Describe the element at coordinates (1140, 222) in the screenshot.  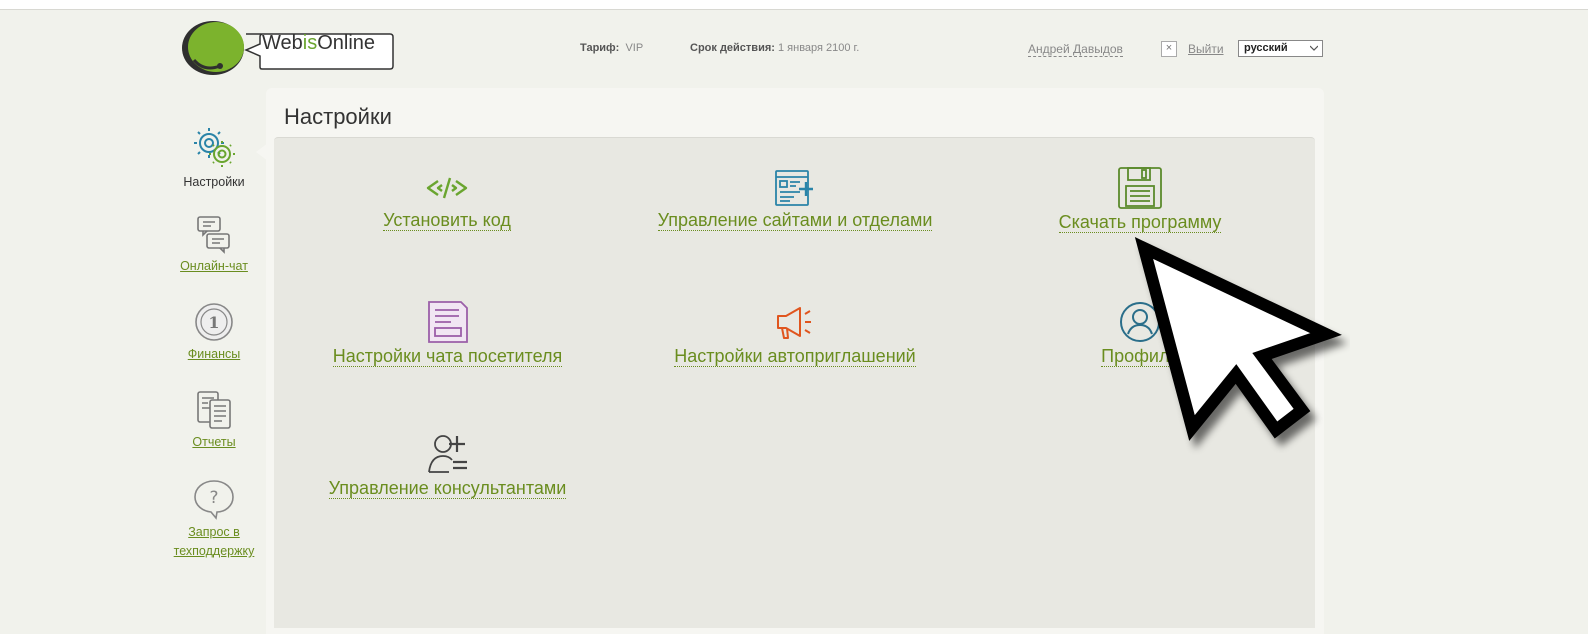
I see `tile-label: Скачать программу` at that location.